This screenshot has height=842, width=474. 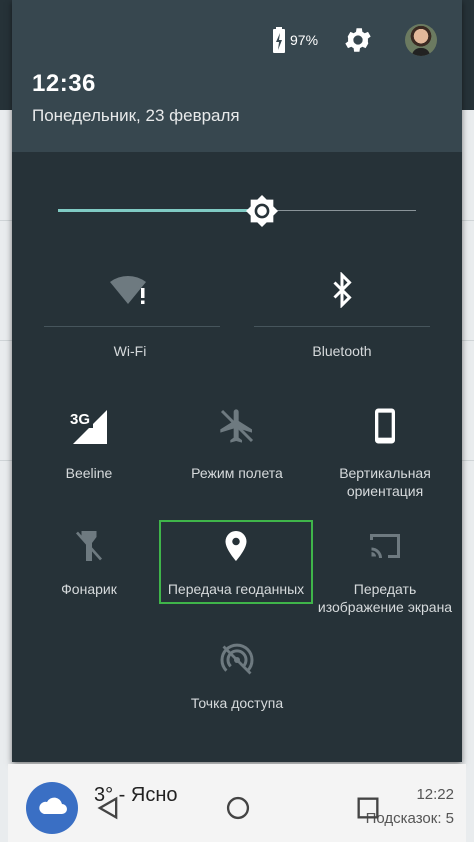 What do you see at coordinates (80, 419) in the screenshot?
I see `network-type-badge: 3G` at bounding box center [80, 419].